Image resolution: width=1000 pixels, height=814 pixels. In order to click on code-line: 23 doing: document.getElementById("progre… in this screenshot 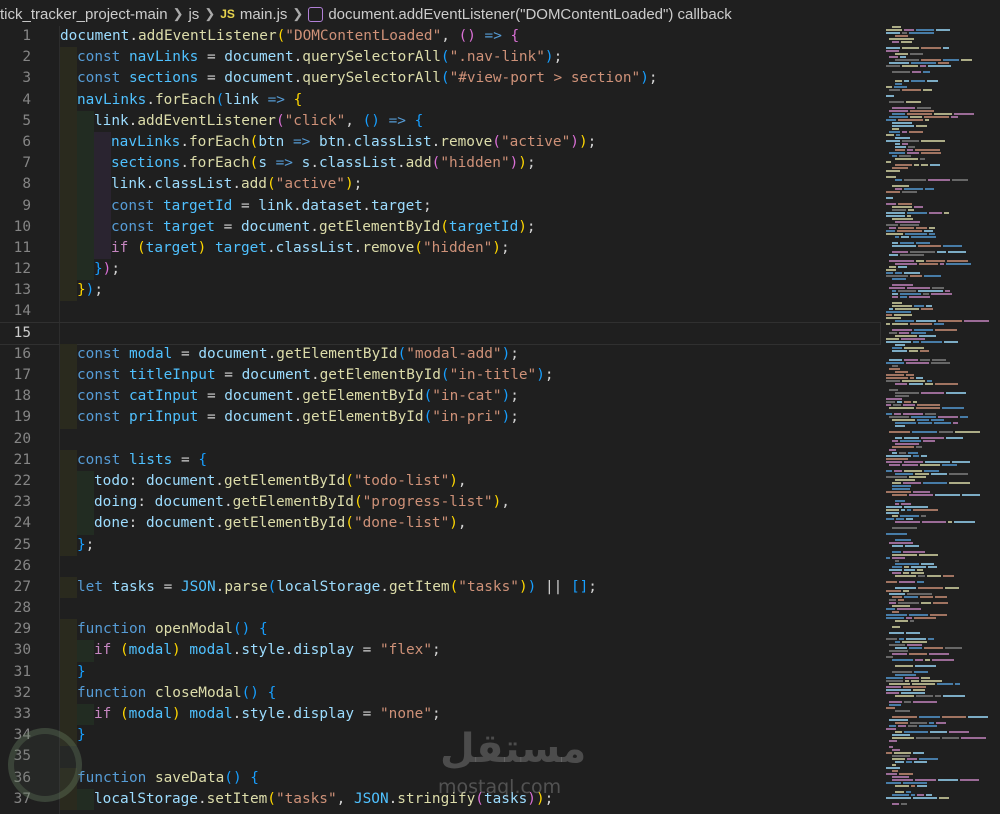, I will do `click(440, 503)`.